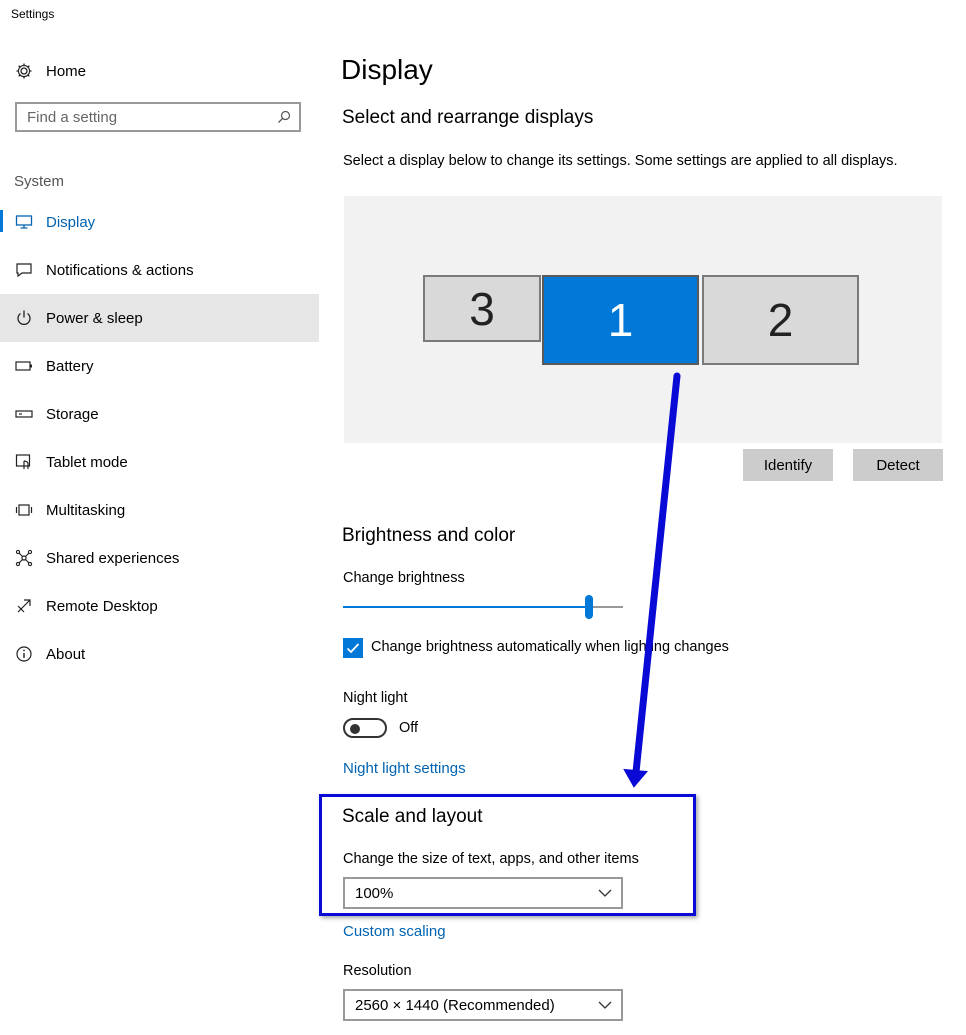 The image size is (966, 1035). Describe the element at coordinates (159, 462) in the screenshot. I see `sidebar-item-tablet-mode: Tablet mode` at that location.